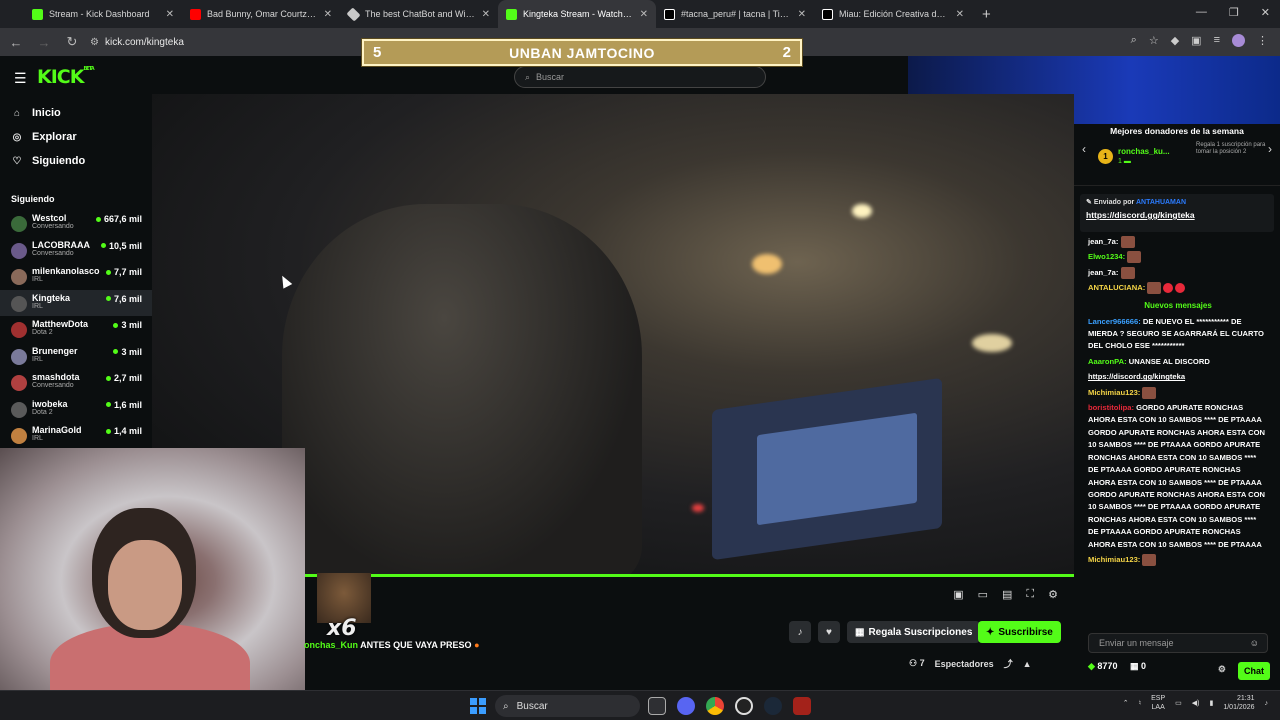 This screenshot has width=1280, height=720. I want to click on gift-subs-button: ▦ Regala Suscripciones, so click(914, 632).